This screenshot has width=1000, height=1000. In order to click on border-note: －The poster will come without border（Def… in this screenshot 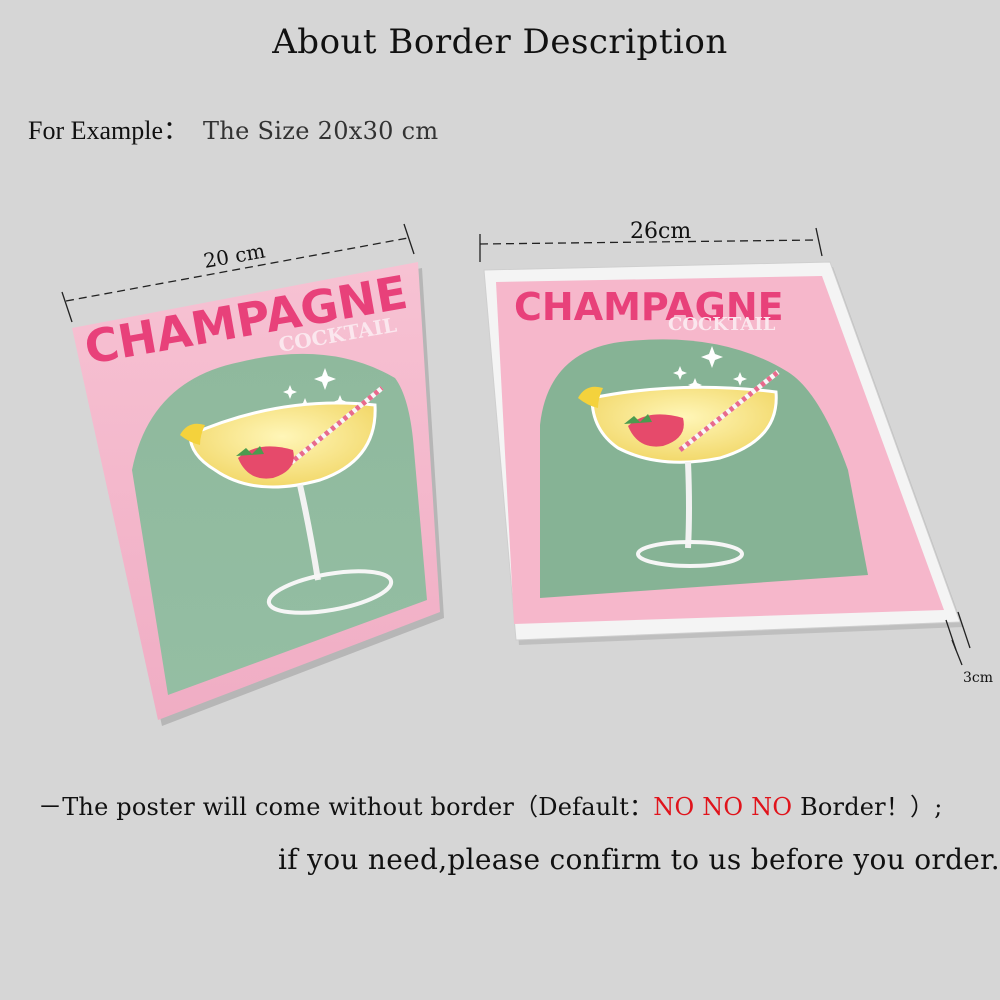, I will do `click(490, 804)`.